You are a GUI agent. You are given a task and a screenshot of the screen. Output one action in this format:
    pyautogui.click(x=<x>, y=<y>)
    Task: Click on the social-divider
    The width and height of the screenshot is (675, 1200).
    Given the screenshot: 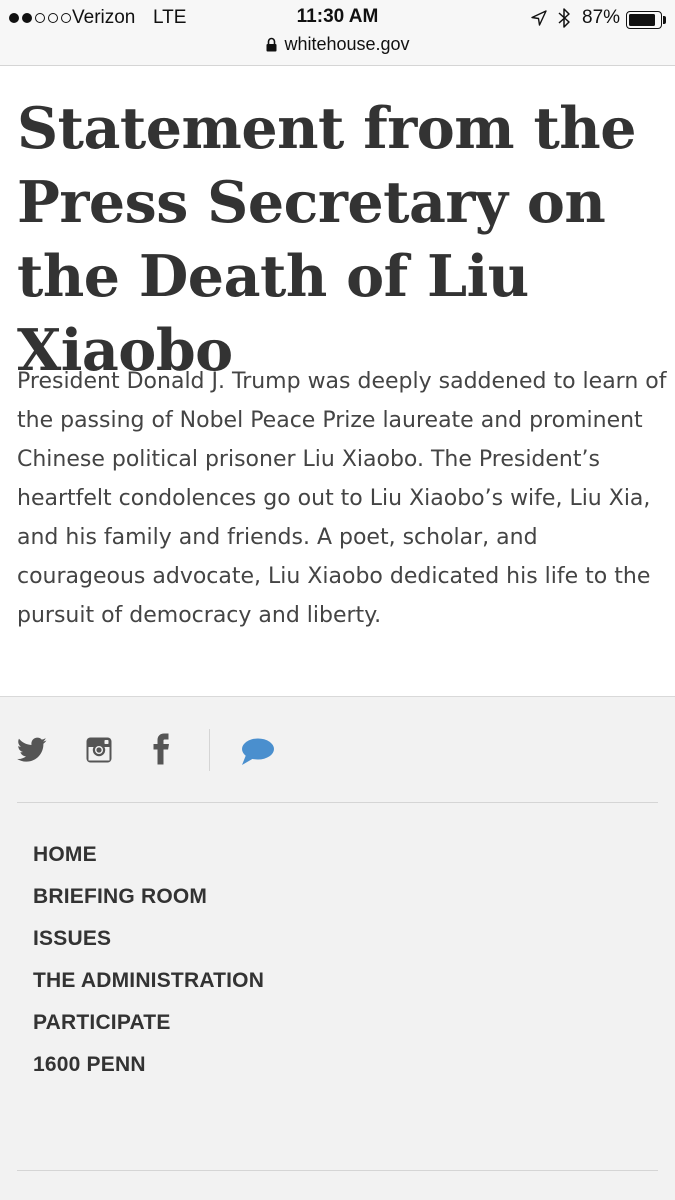 What is the action you would take?
    pyautogui.click(x=209, y=750)
    